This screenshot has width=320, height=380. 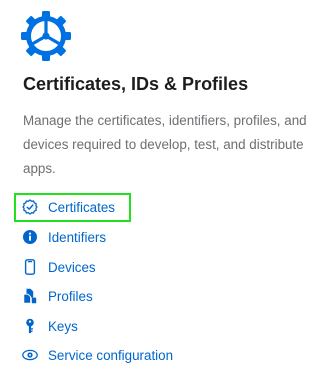 I want to click on phone-icon, so click(x=30, y=267).